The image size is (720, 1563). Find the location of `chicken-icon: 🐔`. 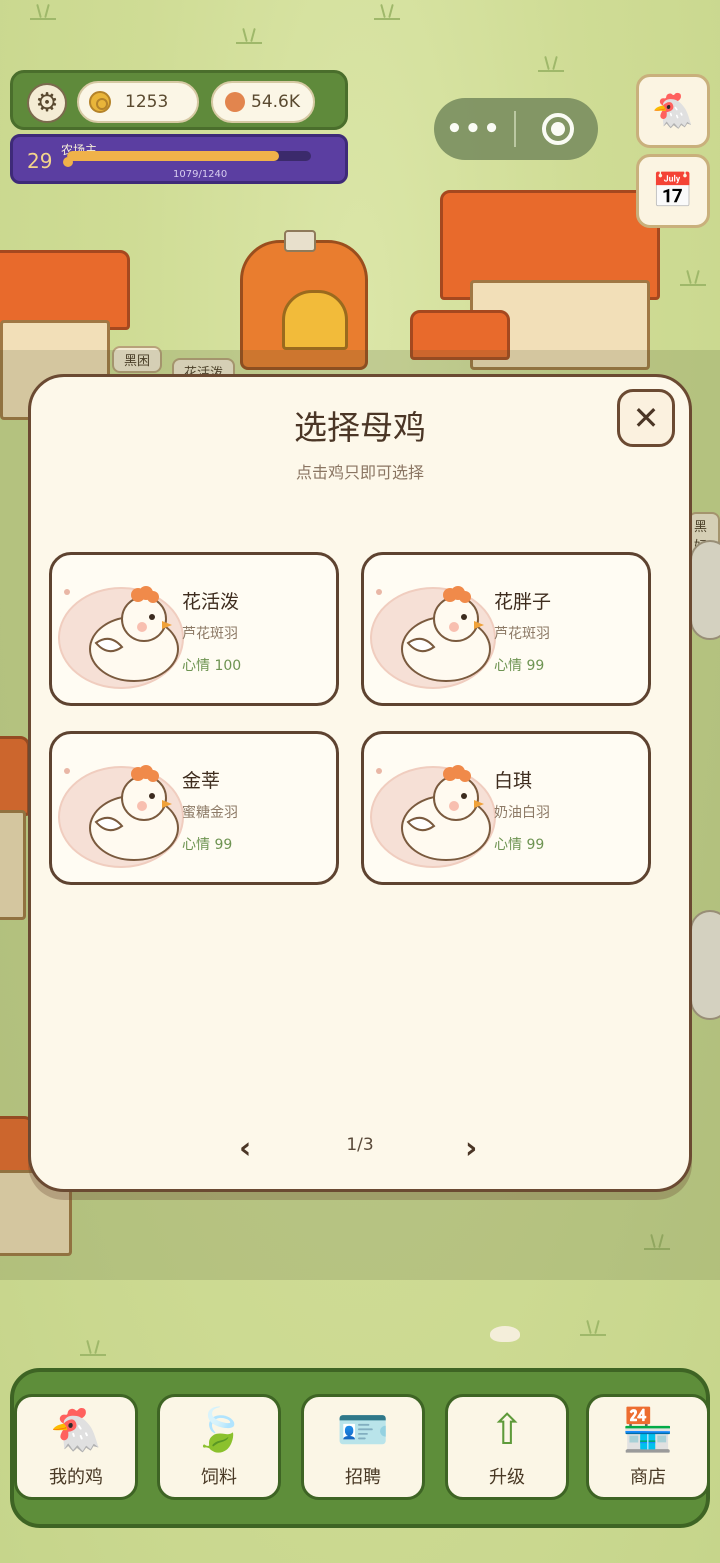

chicken-icon: 🐔 is located at coordinates (76, 1429).